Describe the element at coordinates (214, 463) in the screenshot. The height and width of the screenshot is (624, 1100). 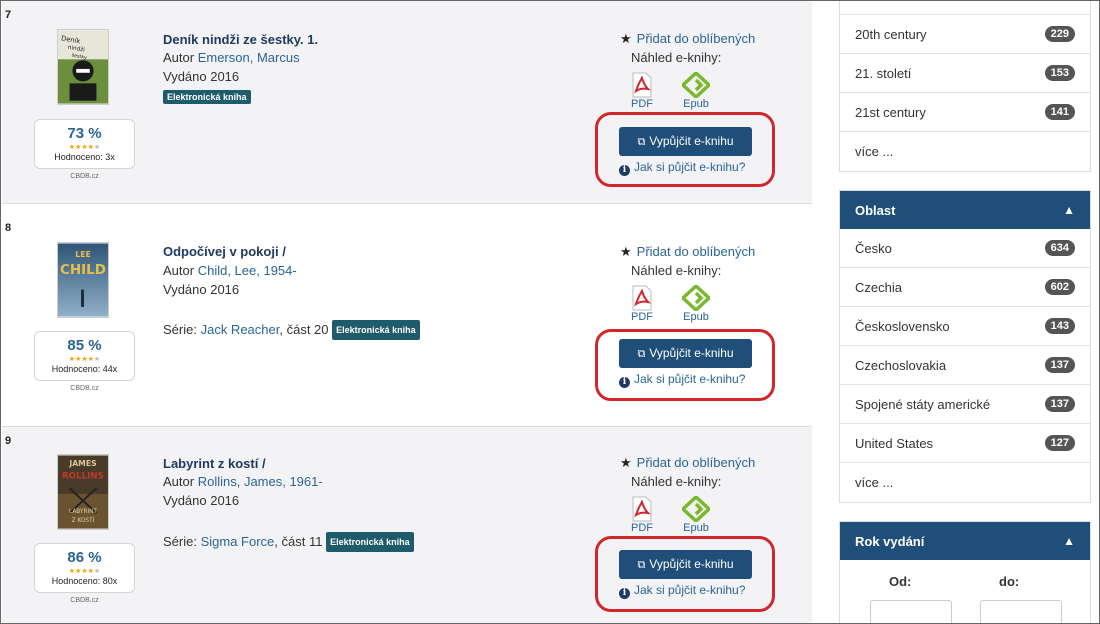
I see `book-title: Labyrint z kostí /` at that location.